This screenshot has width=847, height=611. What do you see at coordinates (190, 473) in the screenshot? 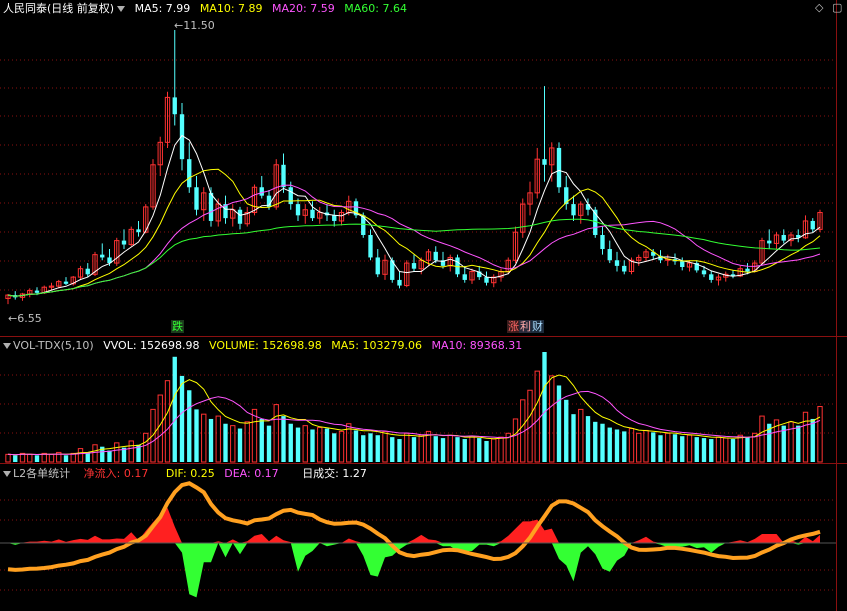
I see `dif-label: DIF: 0.25` at bounding box center [190, 473].